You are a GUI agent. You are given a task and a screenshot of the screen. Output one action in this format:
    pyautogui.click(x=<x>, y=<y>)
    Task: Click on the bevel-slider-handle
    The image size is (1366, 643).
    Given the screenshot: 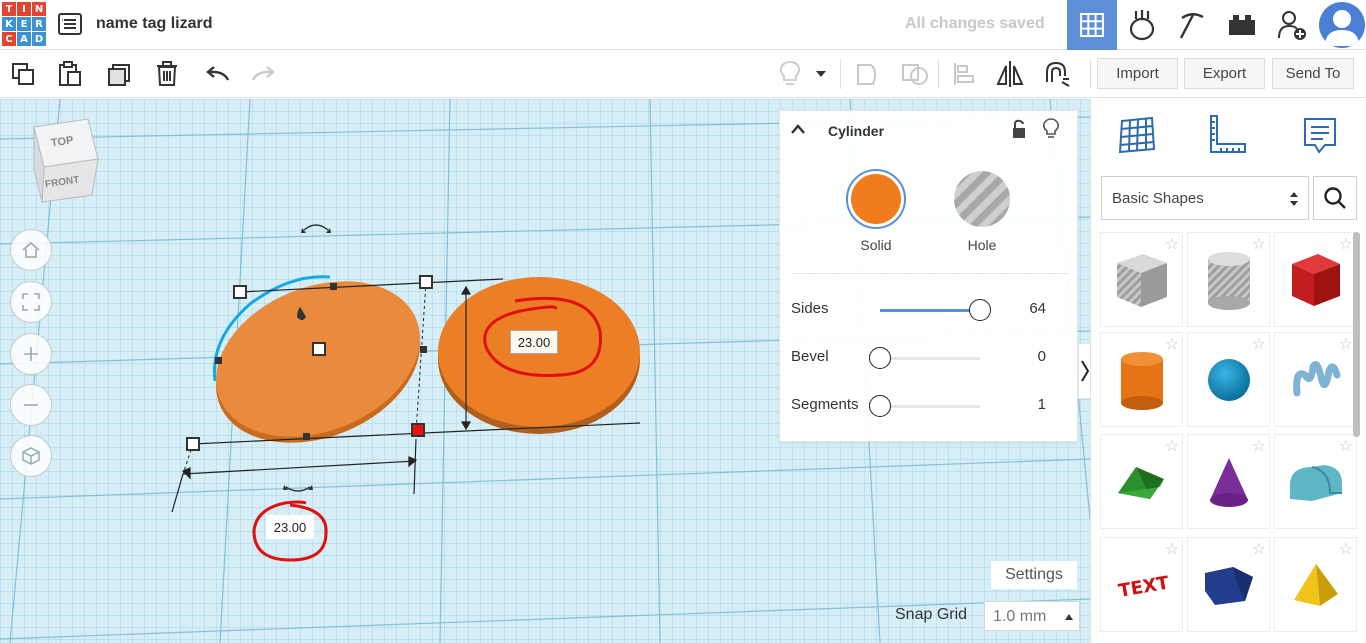 What is the action you would take?
    pyautogui.click(x=880, y=358)
    